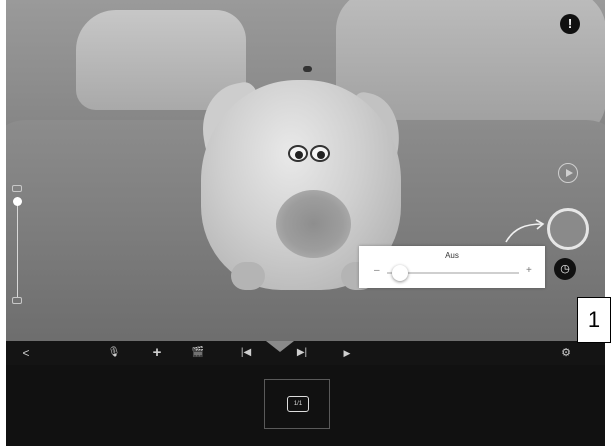 The height and width of the screenshot is (446, 611). I want to click on annotation-label: 1, so click(594, 320).